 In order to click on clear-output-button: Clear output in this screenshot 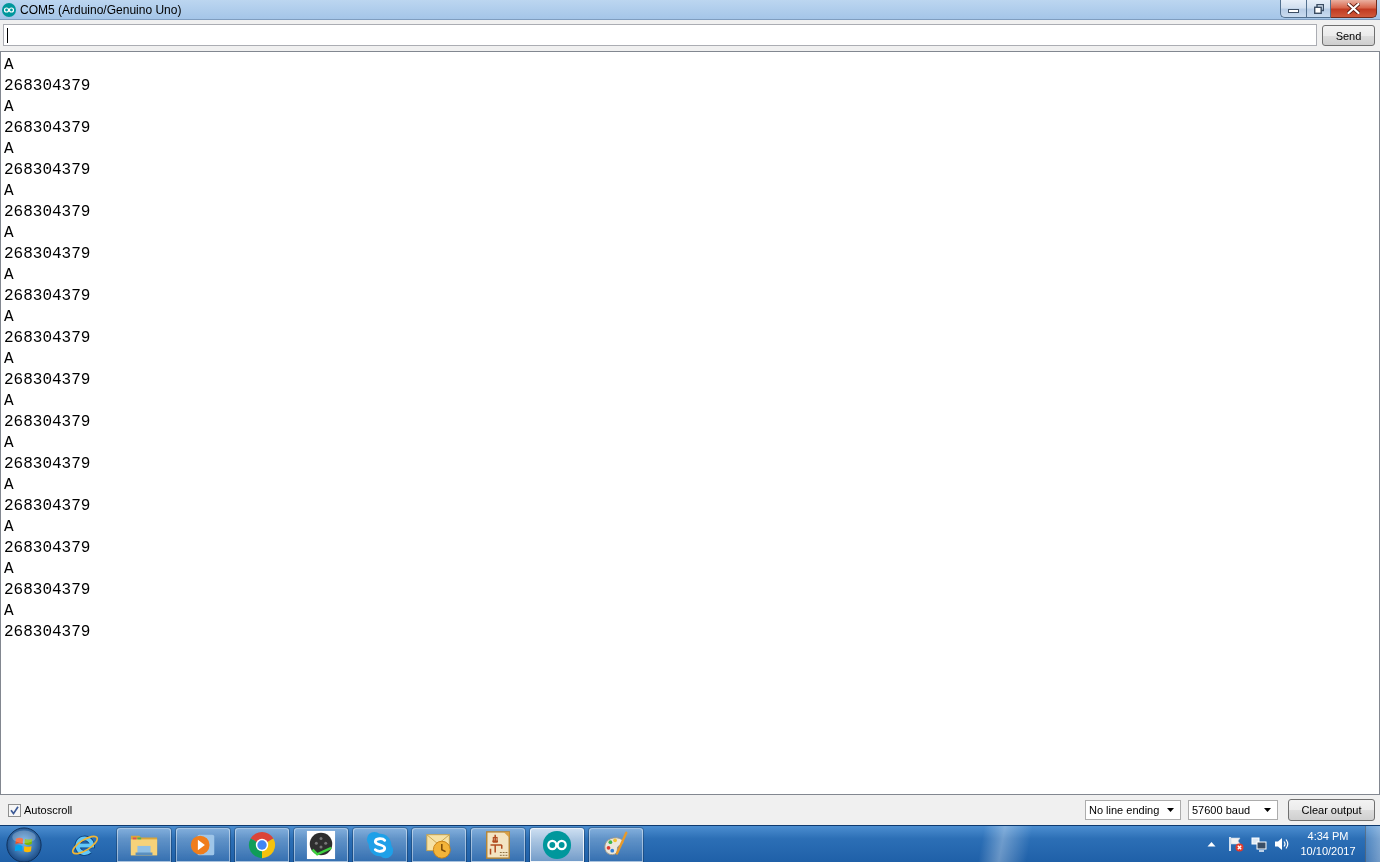, I will do `click(1331, 810)`.